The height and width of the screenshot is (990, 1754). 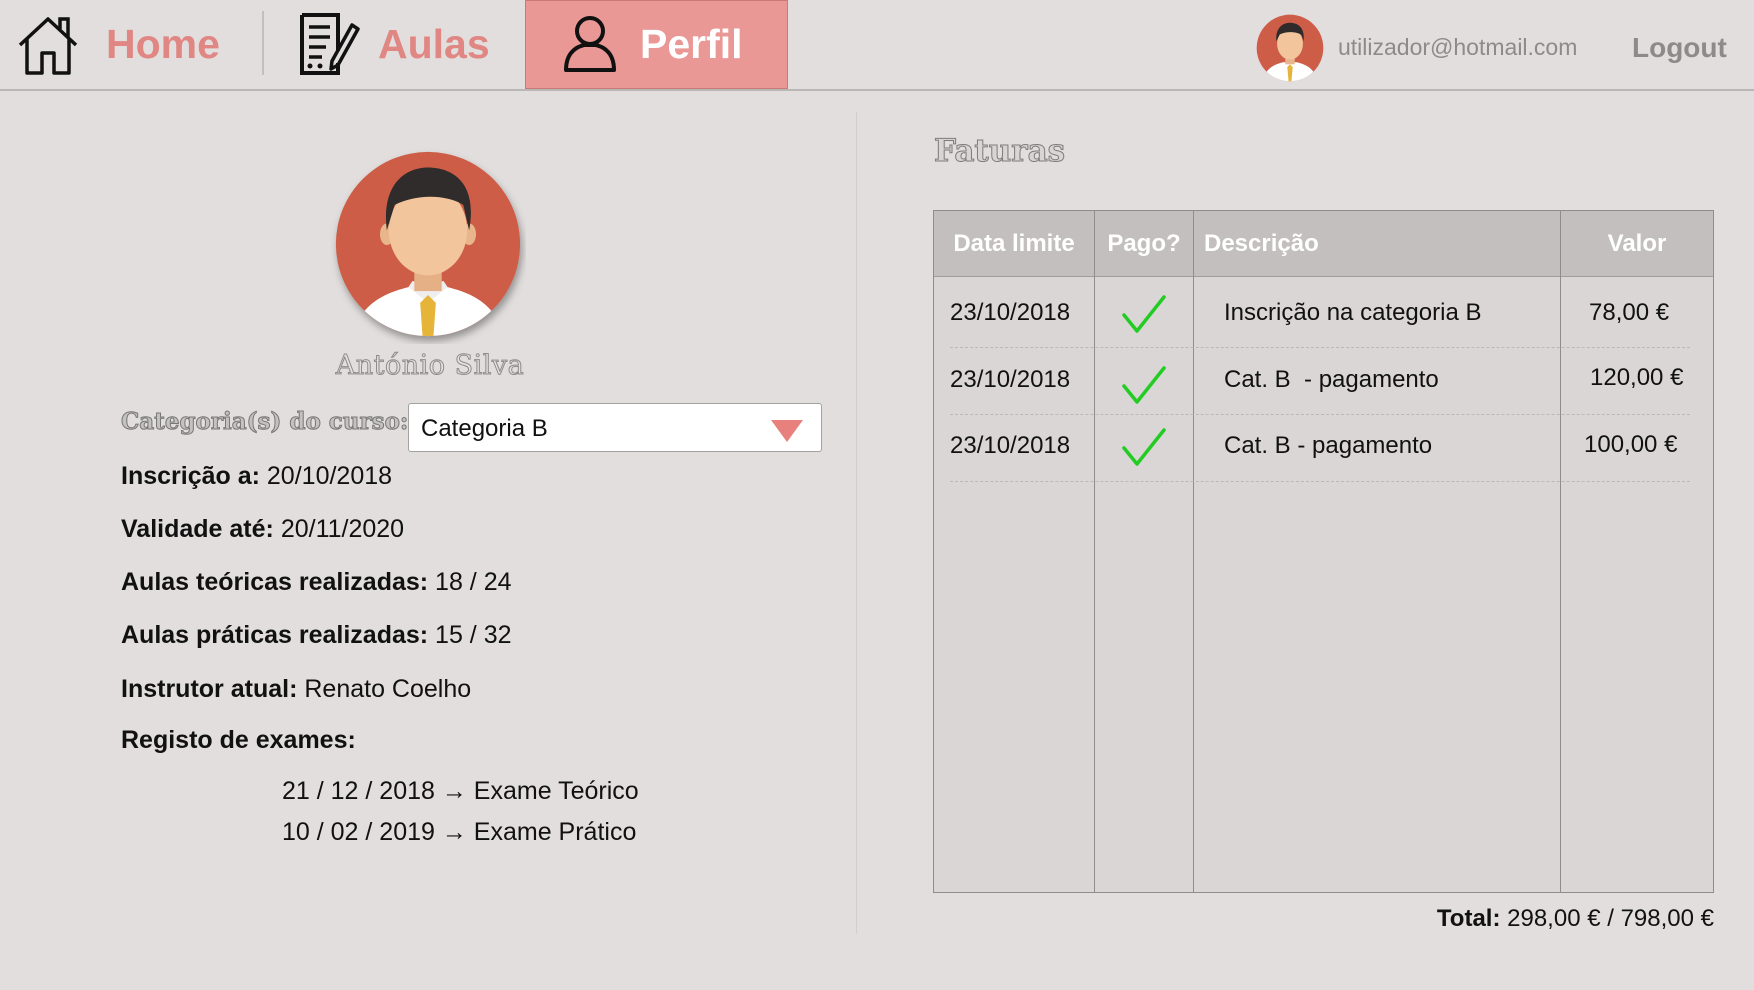 I want to click on user-icon, so click(x=590, y=45).